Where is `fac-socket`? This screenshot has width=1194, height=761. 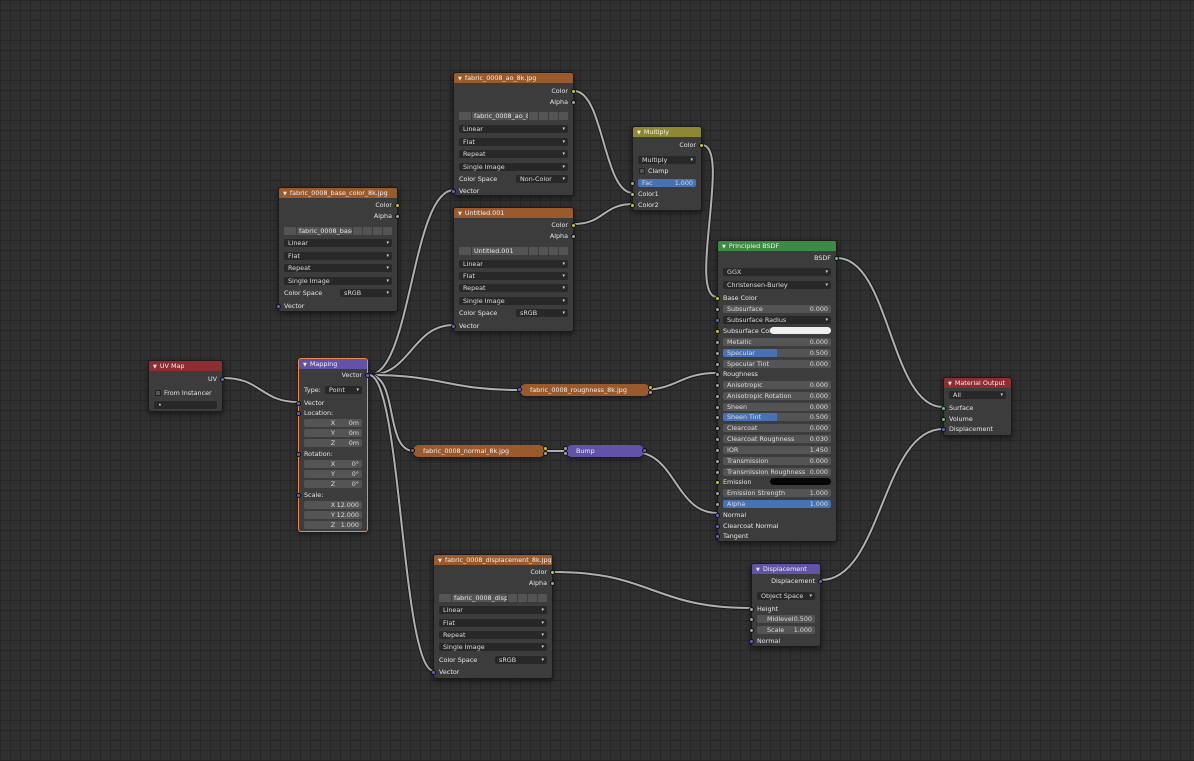
fac-socket is located at coordinates (632, 183).